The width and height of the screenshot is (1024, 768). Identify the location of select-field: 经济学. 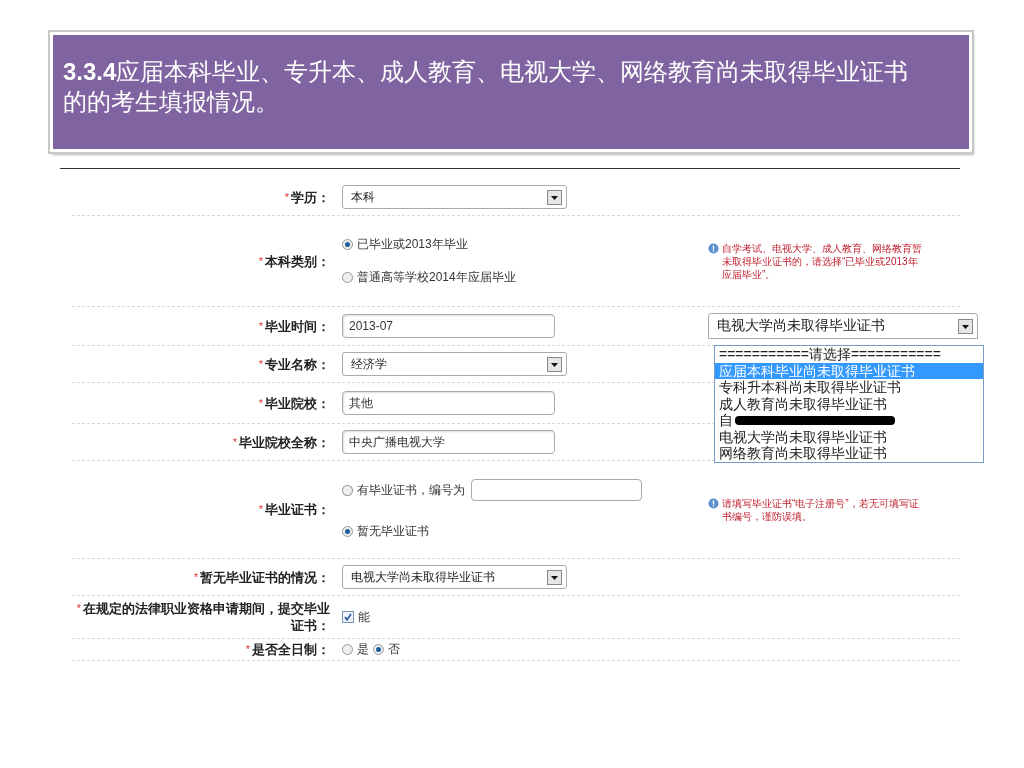
(454, 364).